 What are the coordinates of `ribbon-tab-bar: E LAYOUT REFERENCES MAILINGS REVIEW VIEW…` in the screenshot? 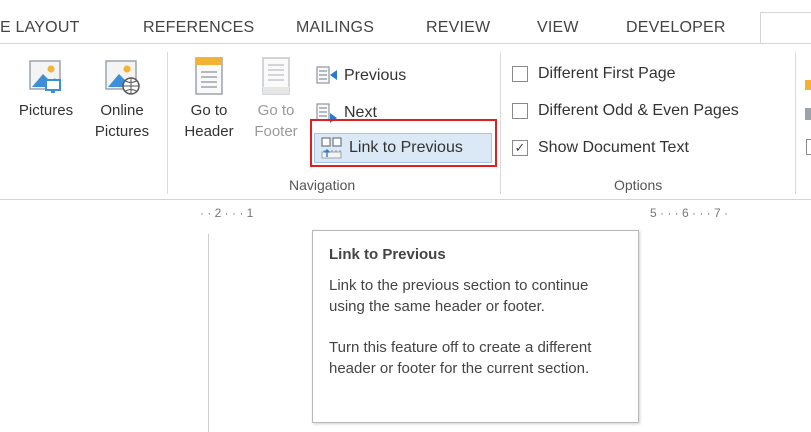 It's located at (405, 22).